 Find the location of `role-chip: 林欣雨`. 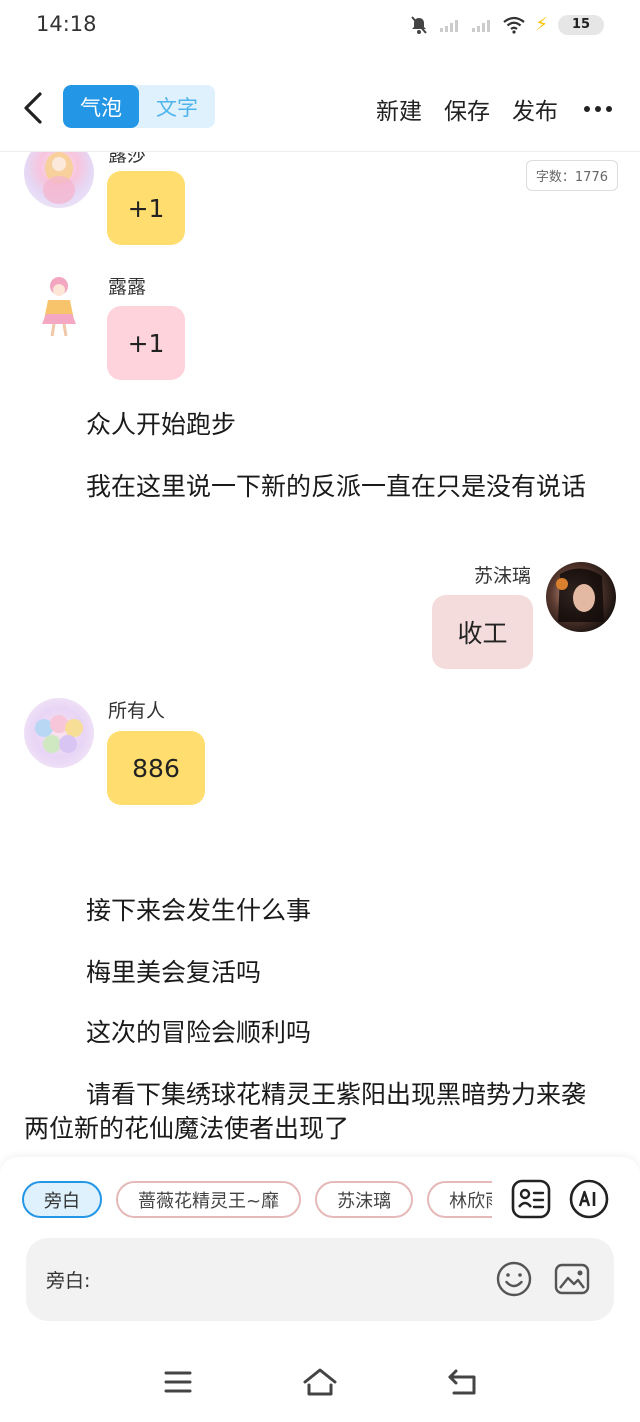

role-chip: 林欣雨 is located at coordinates (459, 1199).